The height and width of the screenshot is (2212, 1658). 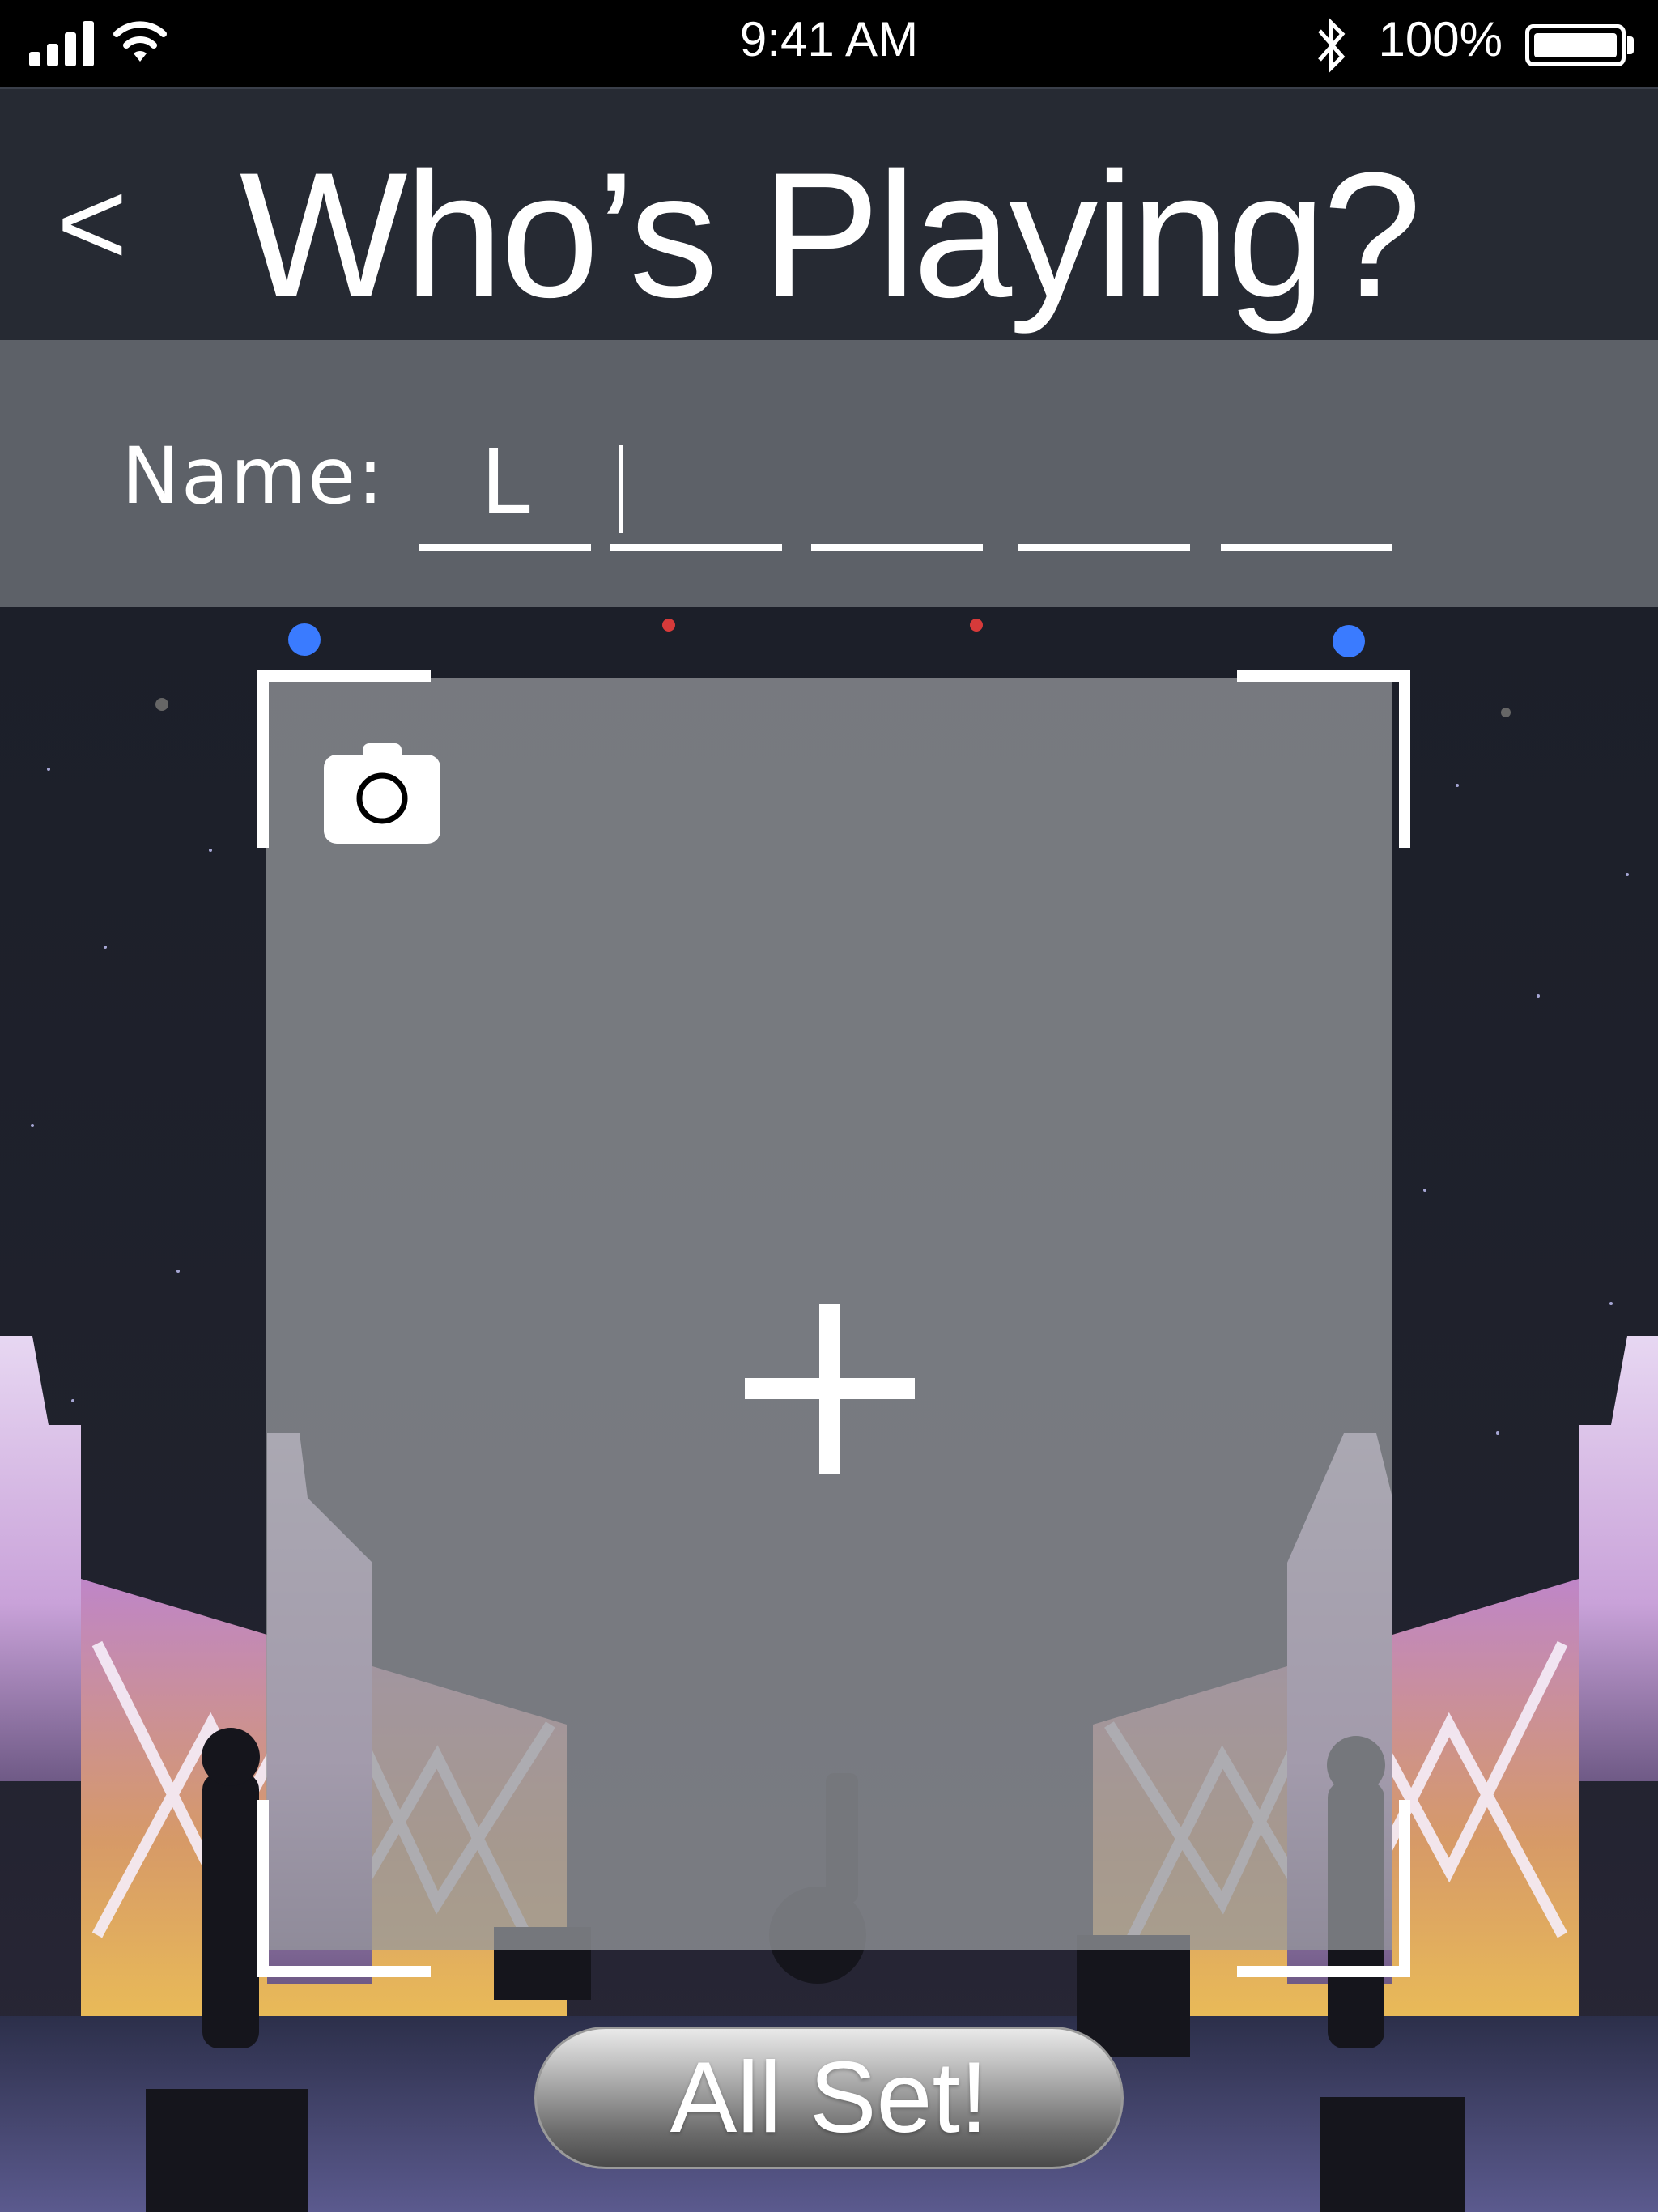 I want to click on status-bar: 9:41 AM 100%, so click(x=829, y=43).